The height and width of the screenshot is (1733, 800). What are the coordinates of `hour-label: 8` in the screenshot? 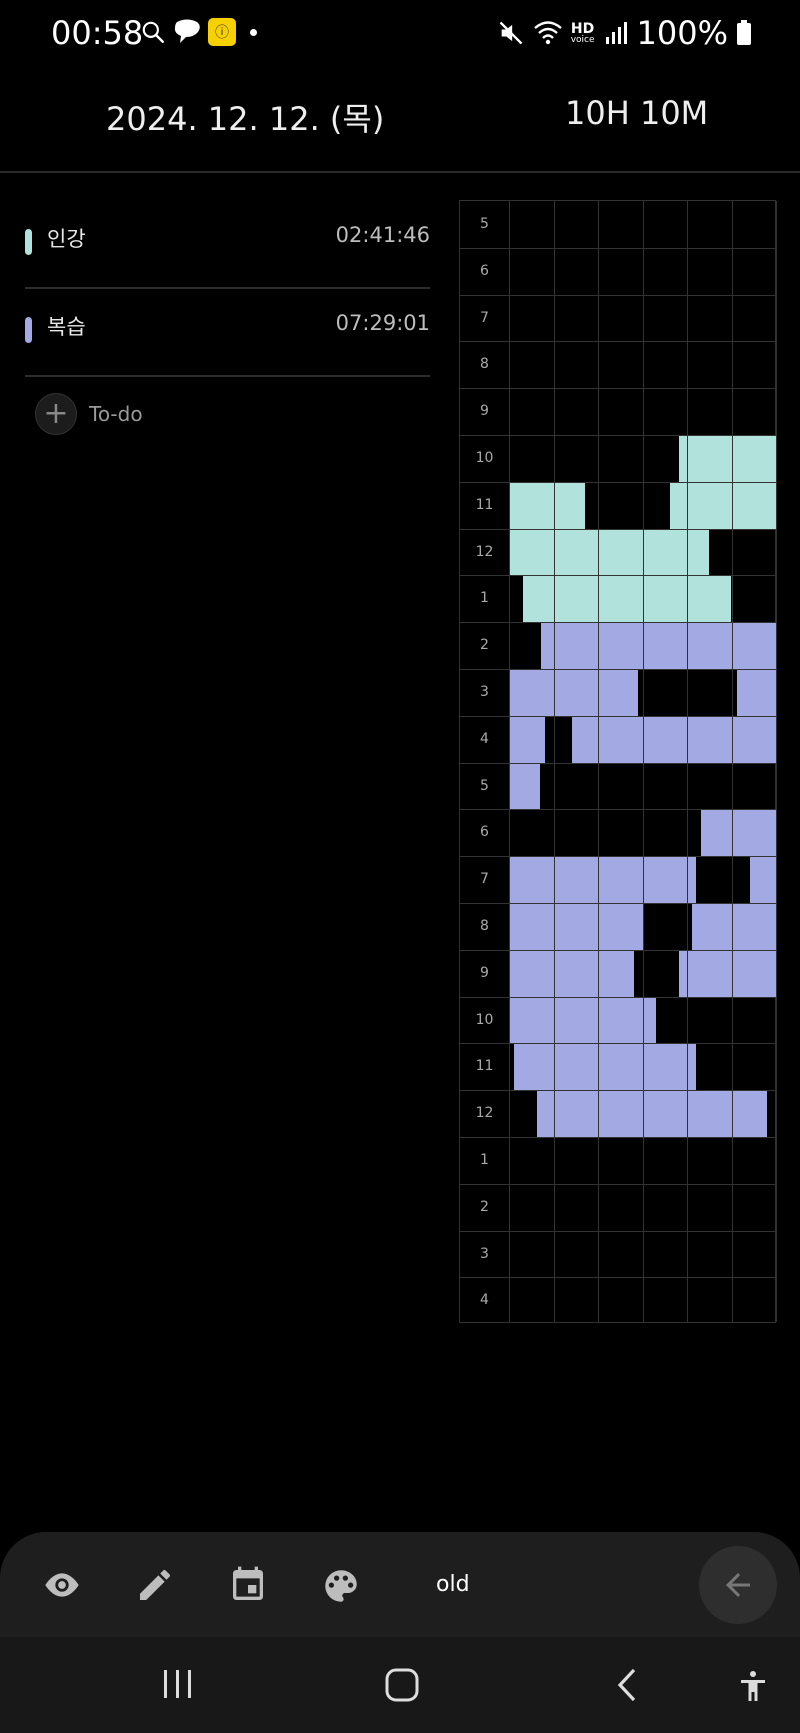 It's located at (484, 926).